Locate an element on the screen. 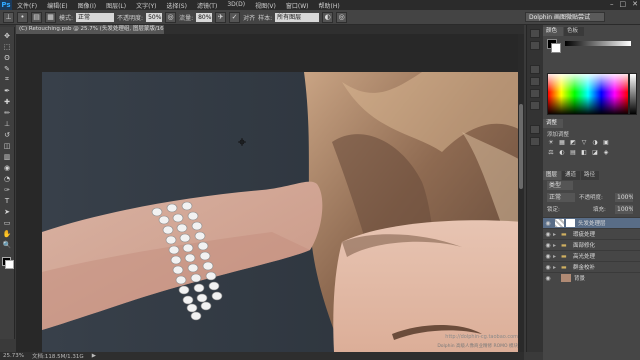 This screenshot has height=360, width=640. history-brush-icon: ↺ is located at coordinates (7, 134).